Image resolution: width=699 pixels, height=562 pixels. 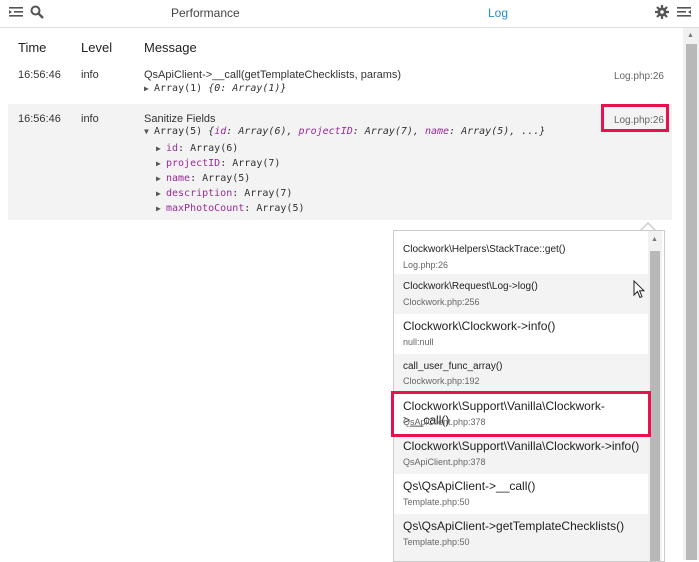 What do you see at coordinates (32, 47) in the screenshot?
I see `column-header-time: Time` at bounding box center [32, 47].